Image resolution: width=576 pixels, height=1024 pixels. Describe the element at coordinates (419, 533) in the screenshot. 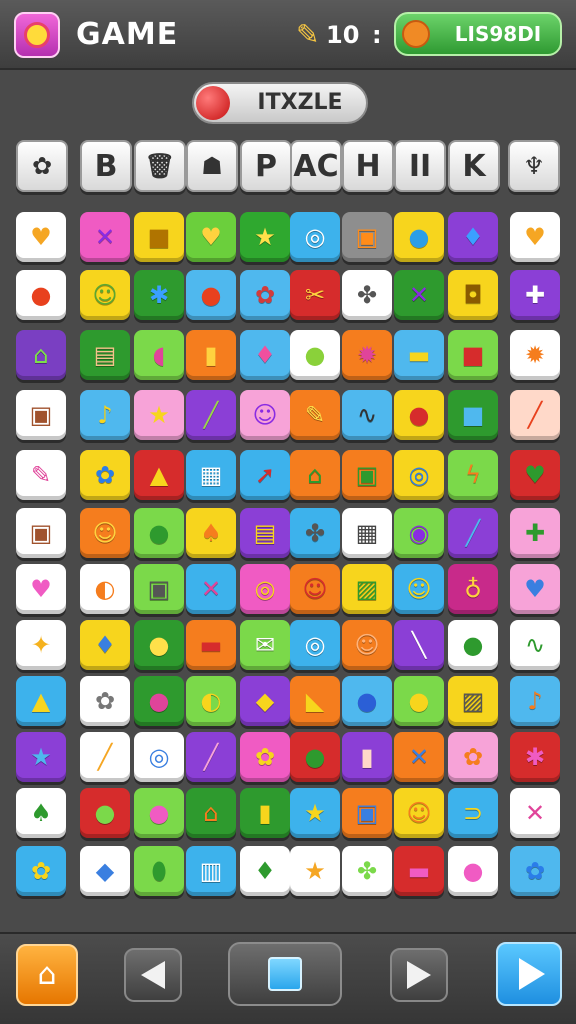

I see `grid-tile: ◉` at that location.